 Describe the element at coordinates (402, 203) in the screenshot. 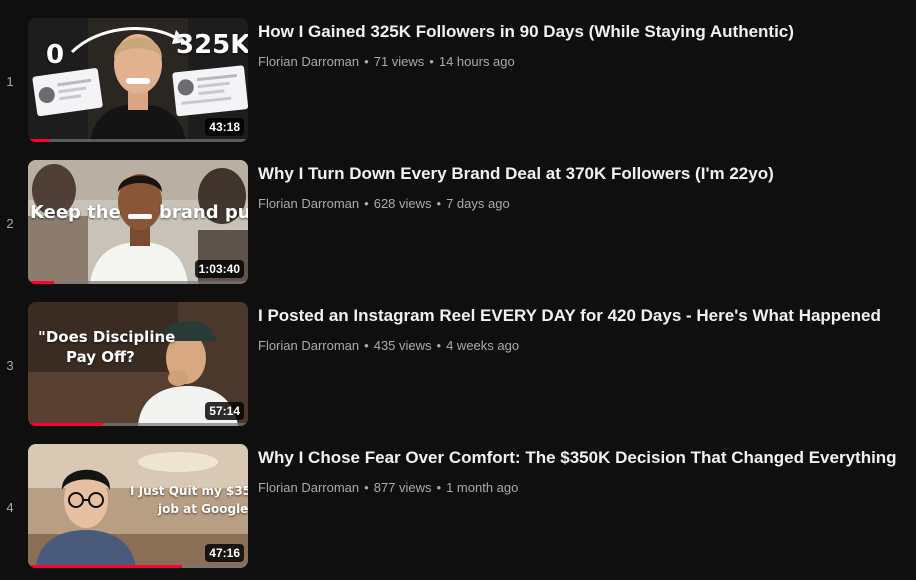

I see `view-count: 628 views` at that location.